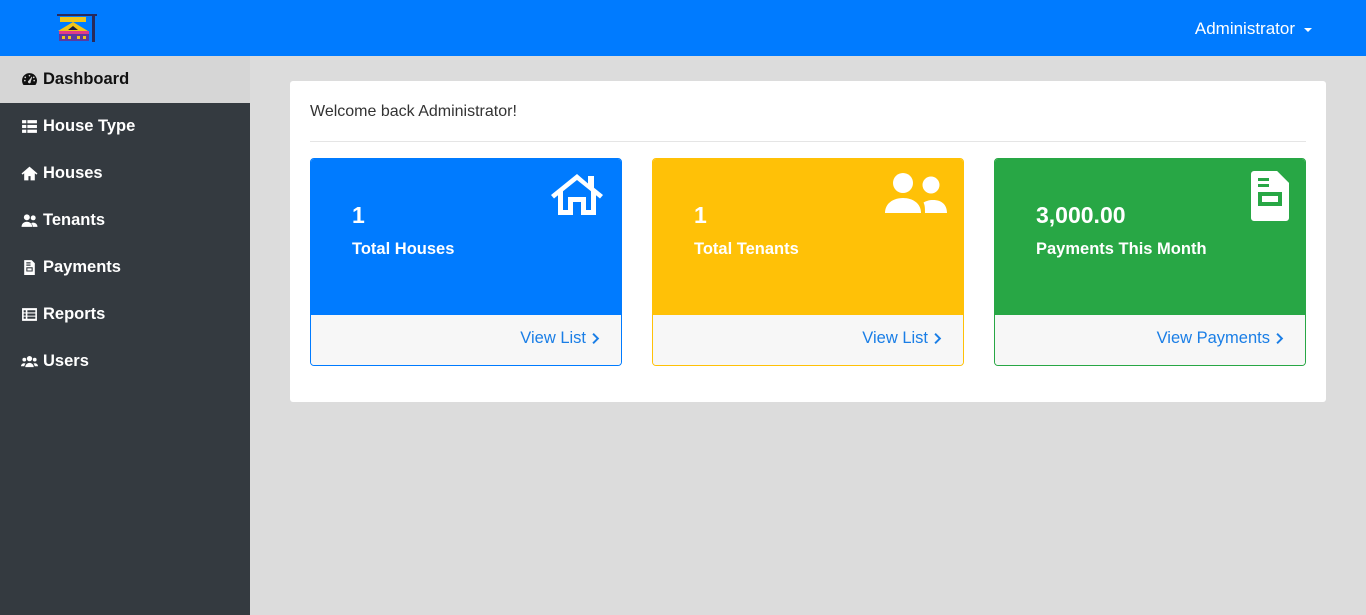  Describe the element at coordinates (125, 267) in the screenshot. I see `sidebar-item-payments: Payments` at that location.